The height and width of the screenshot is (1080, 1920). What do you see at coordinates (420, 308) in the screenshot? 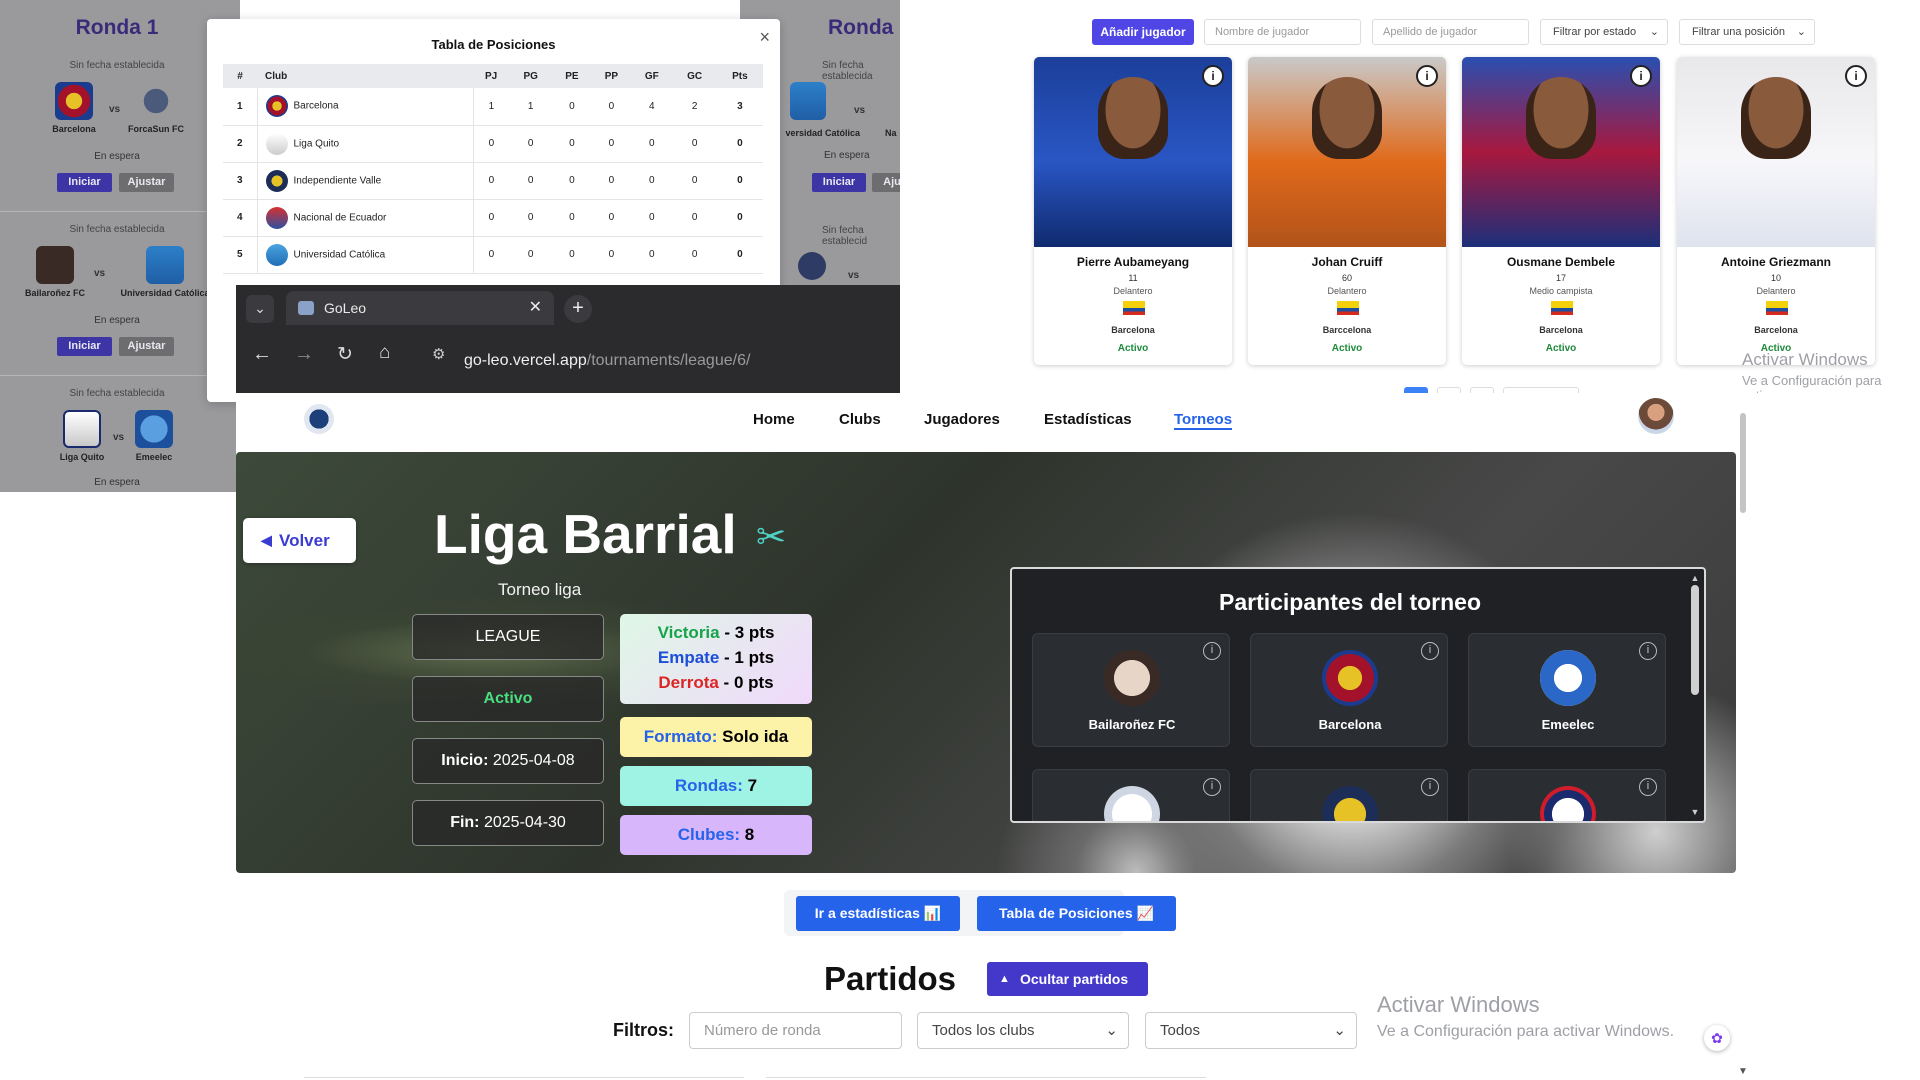
I see `browser-tab: GoLeo ✕` at bounding box center [420, 308].